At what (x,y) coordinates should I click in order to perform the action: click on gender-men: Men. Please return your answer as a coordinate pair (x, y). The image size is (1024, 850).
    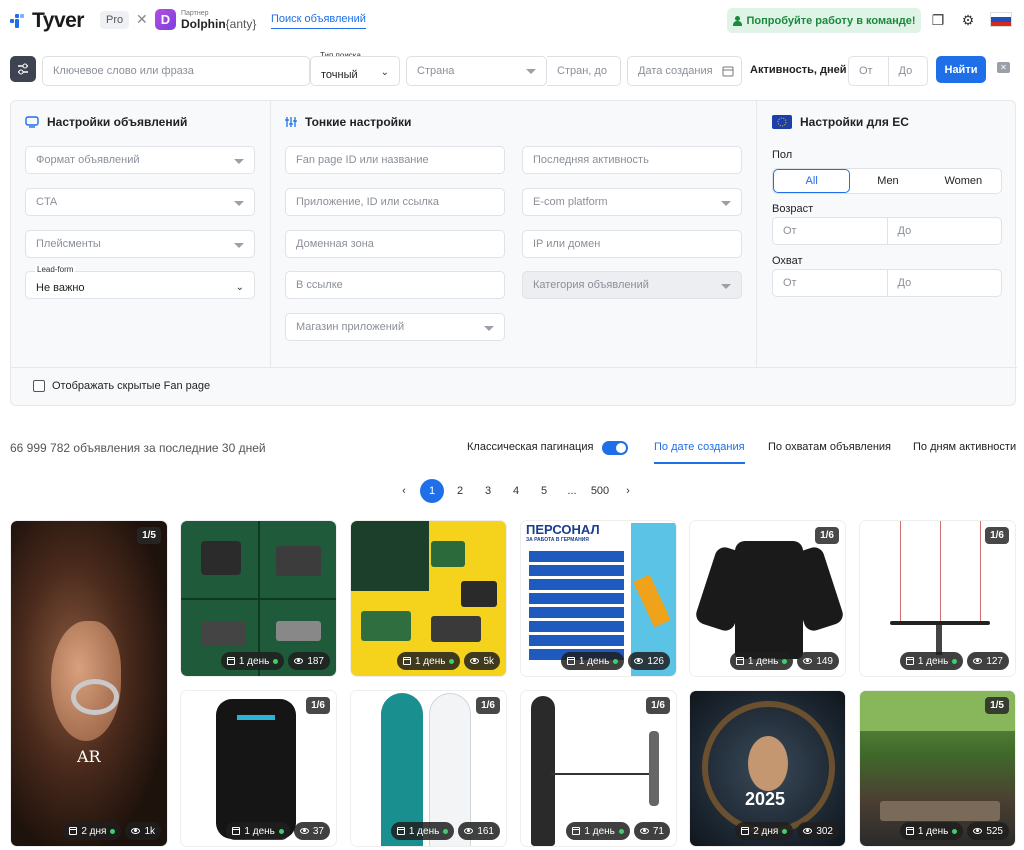
    Looking at the image, I should click on (887, 181).